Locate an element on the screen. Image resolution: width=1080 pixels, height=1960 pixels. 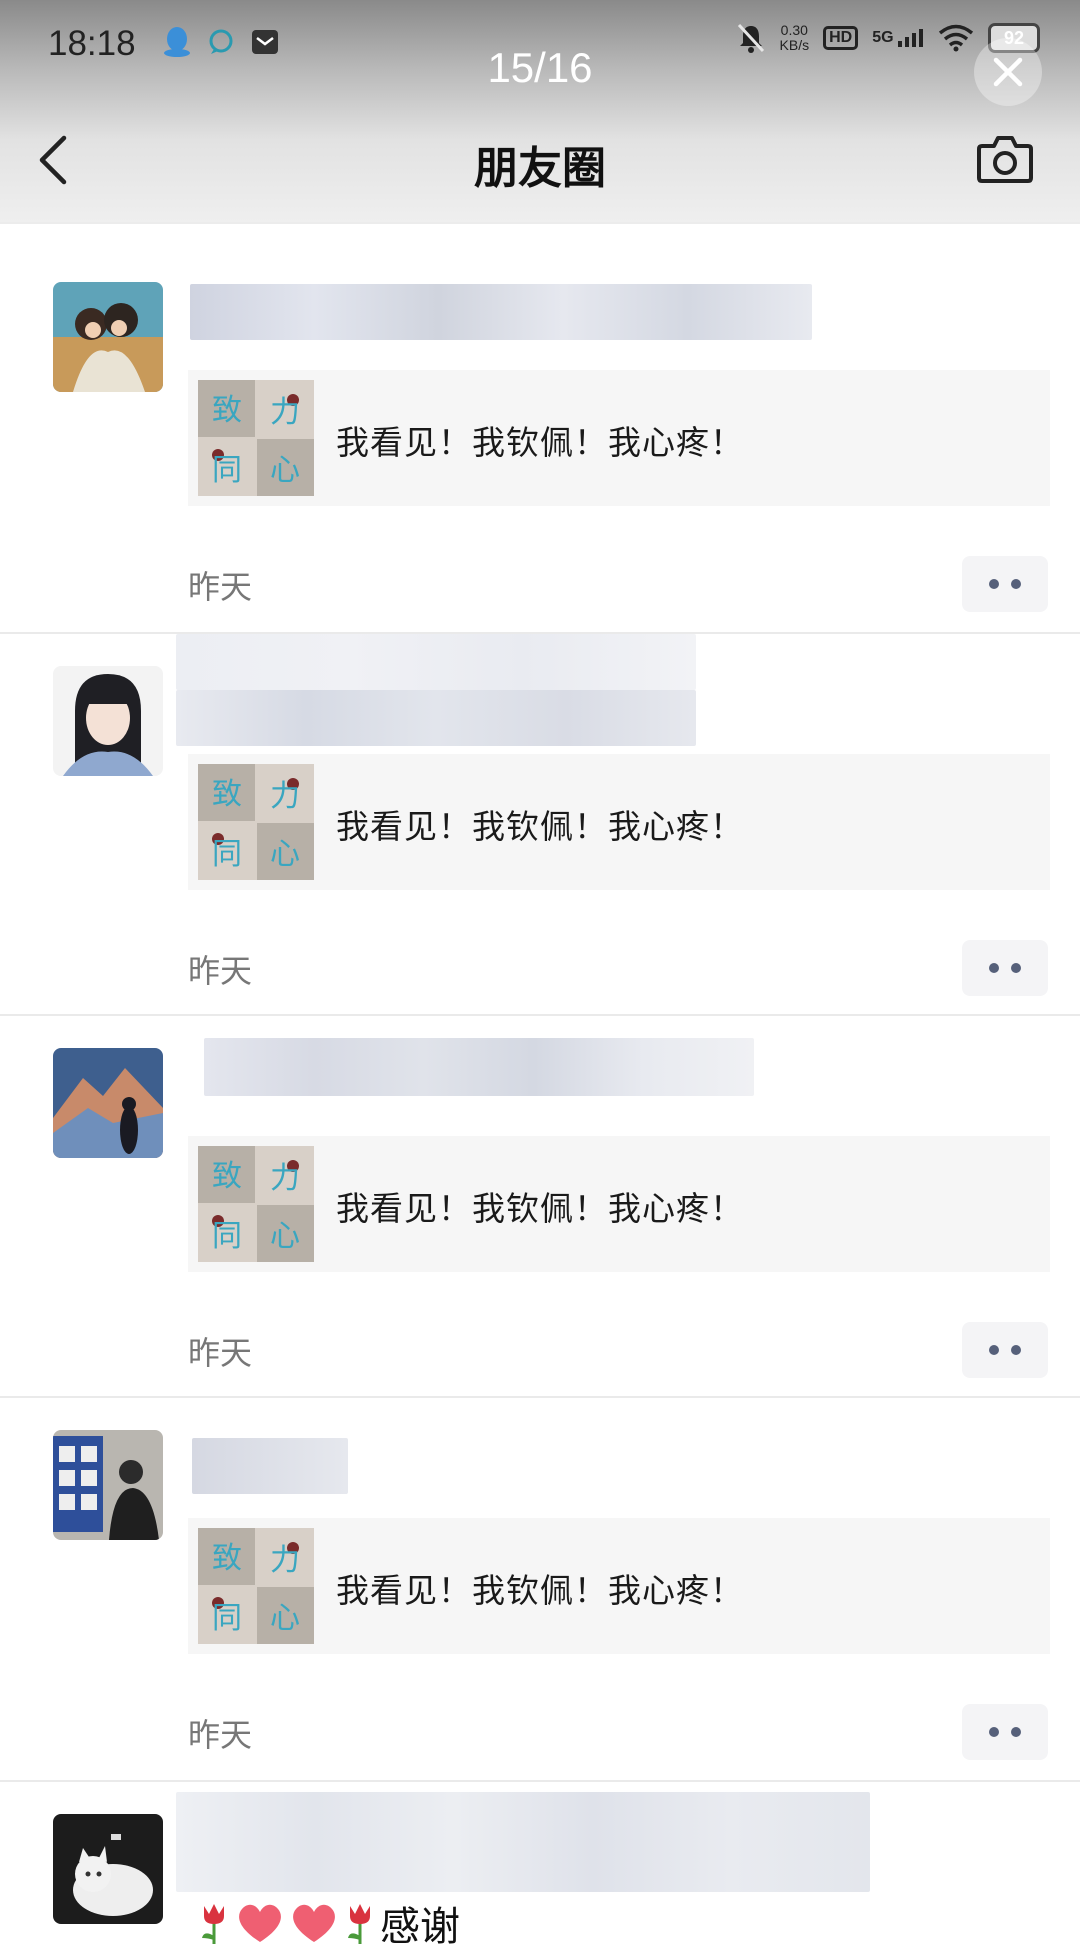
close-button is located at coordinates (1008, 72).